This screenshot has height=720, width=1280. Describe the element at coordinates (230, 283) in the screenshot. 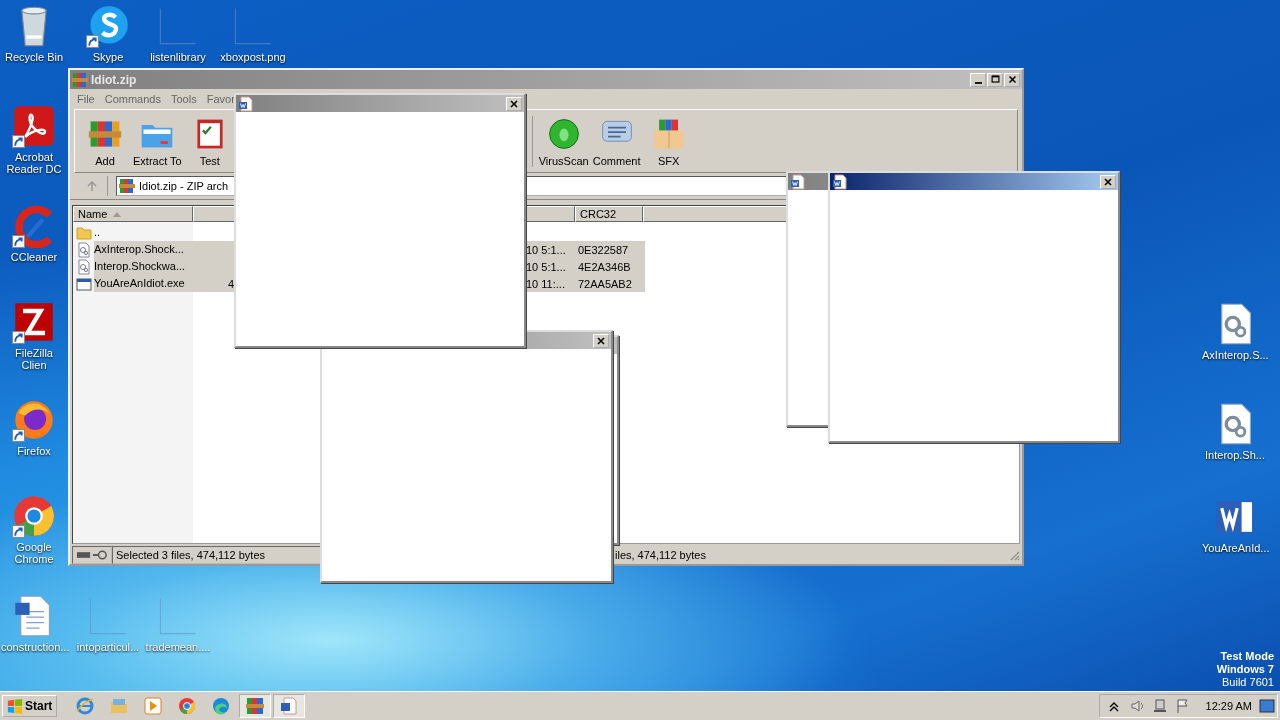

I see `file-size: 4` at that location.